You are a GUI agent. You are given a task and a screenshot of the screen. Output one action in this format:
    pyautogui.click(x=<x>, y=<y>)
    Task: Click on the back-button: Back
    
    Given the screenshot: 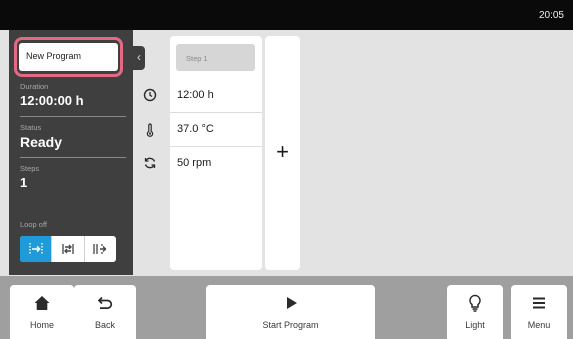 What is the action you would take?
    pyautogui.click(x=105, y=312)
    